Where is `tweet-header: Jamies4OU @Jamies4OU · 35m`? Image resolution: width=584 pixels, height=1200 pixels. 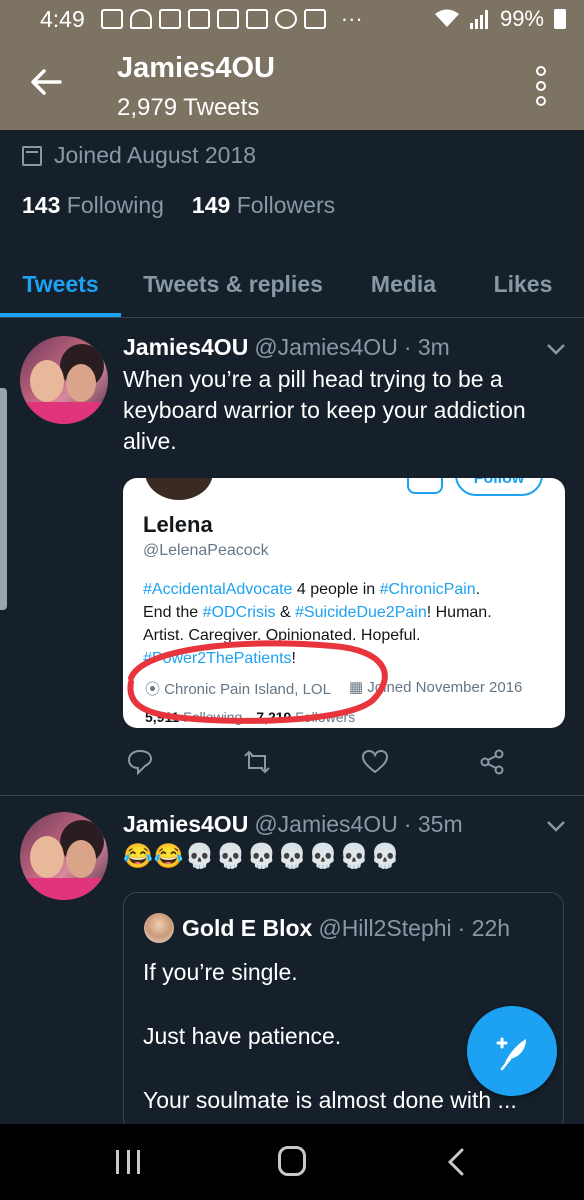 tweet-header: Jamies4OU @Jamies4OU · 35m is located at coordinates (293, 824).